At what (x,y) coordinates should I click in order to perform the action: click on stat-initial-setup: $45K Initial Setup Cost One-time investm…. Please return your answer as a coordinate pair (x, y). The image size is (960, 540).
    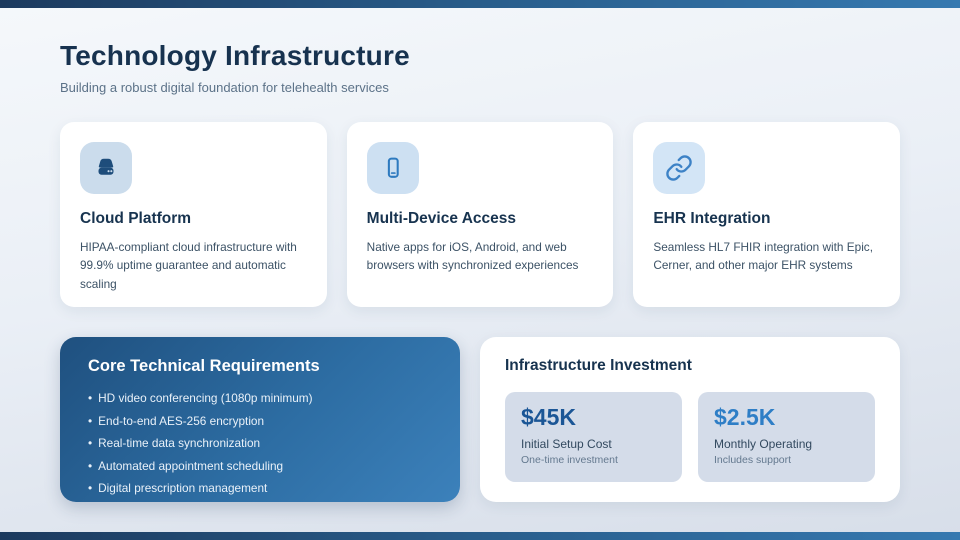
    Looking at the image, I should click on (593, 437).